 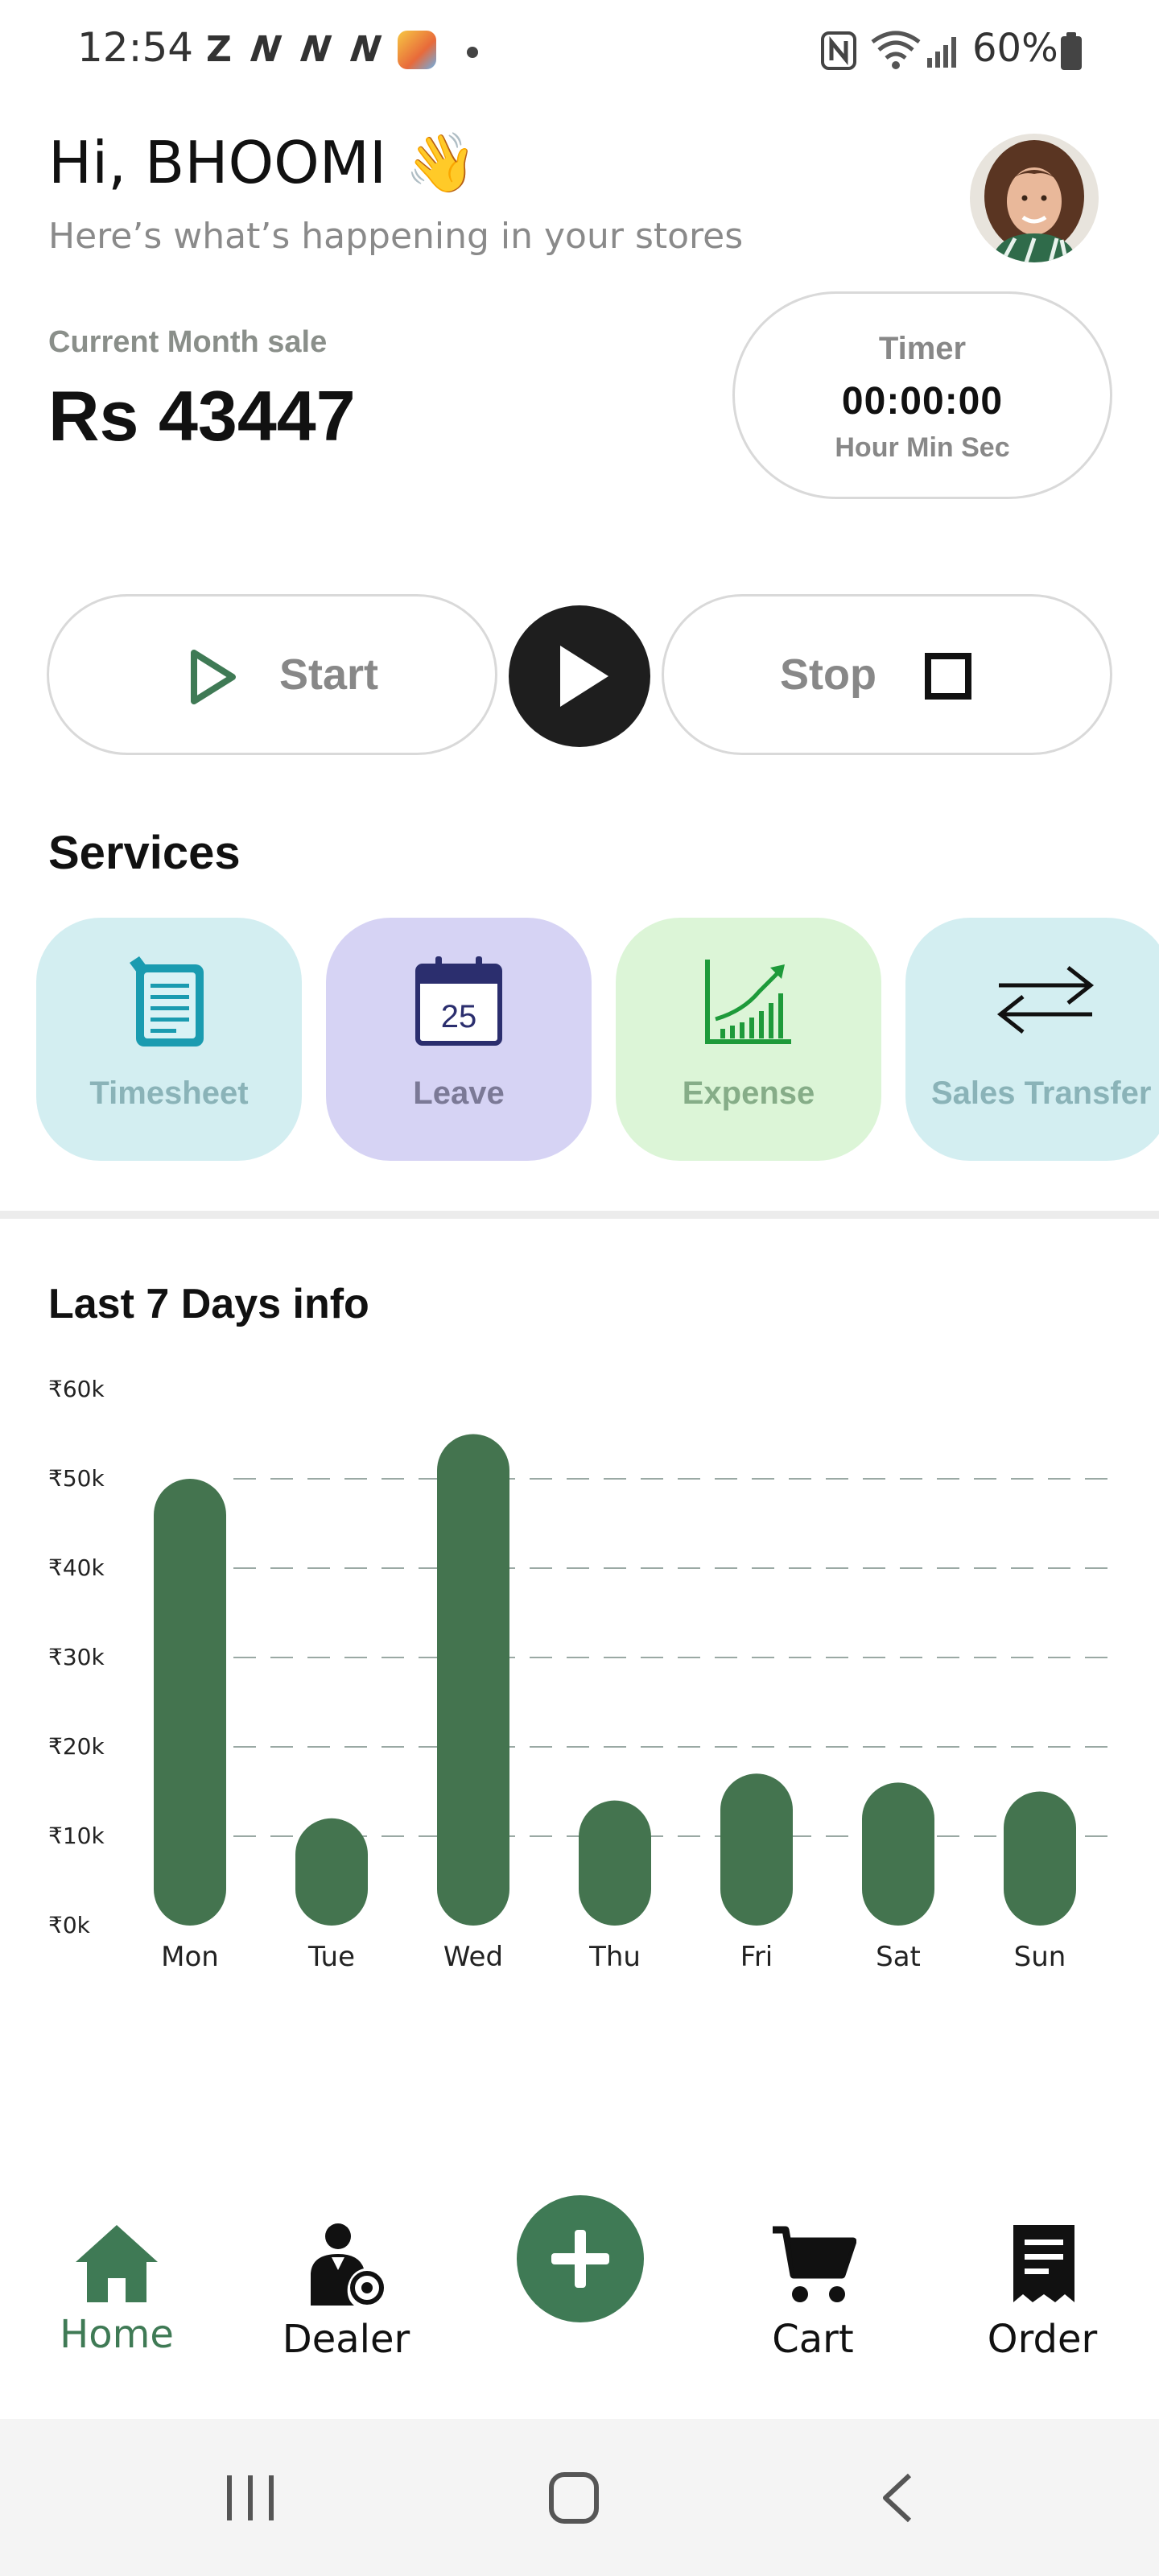 What do you see at coordinates (615, 1863) in the screenshot?
I see `bar-thu` at bounding box center [615, 1863].